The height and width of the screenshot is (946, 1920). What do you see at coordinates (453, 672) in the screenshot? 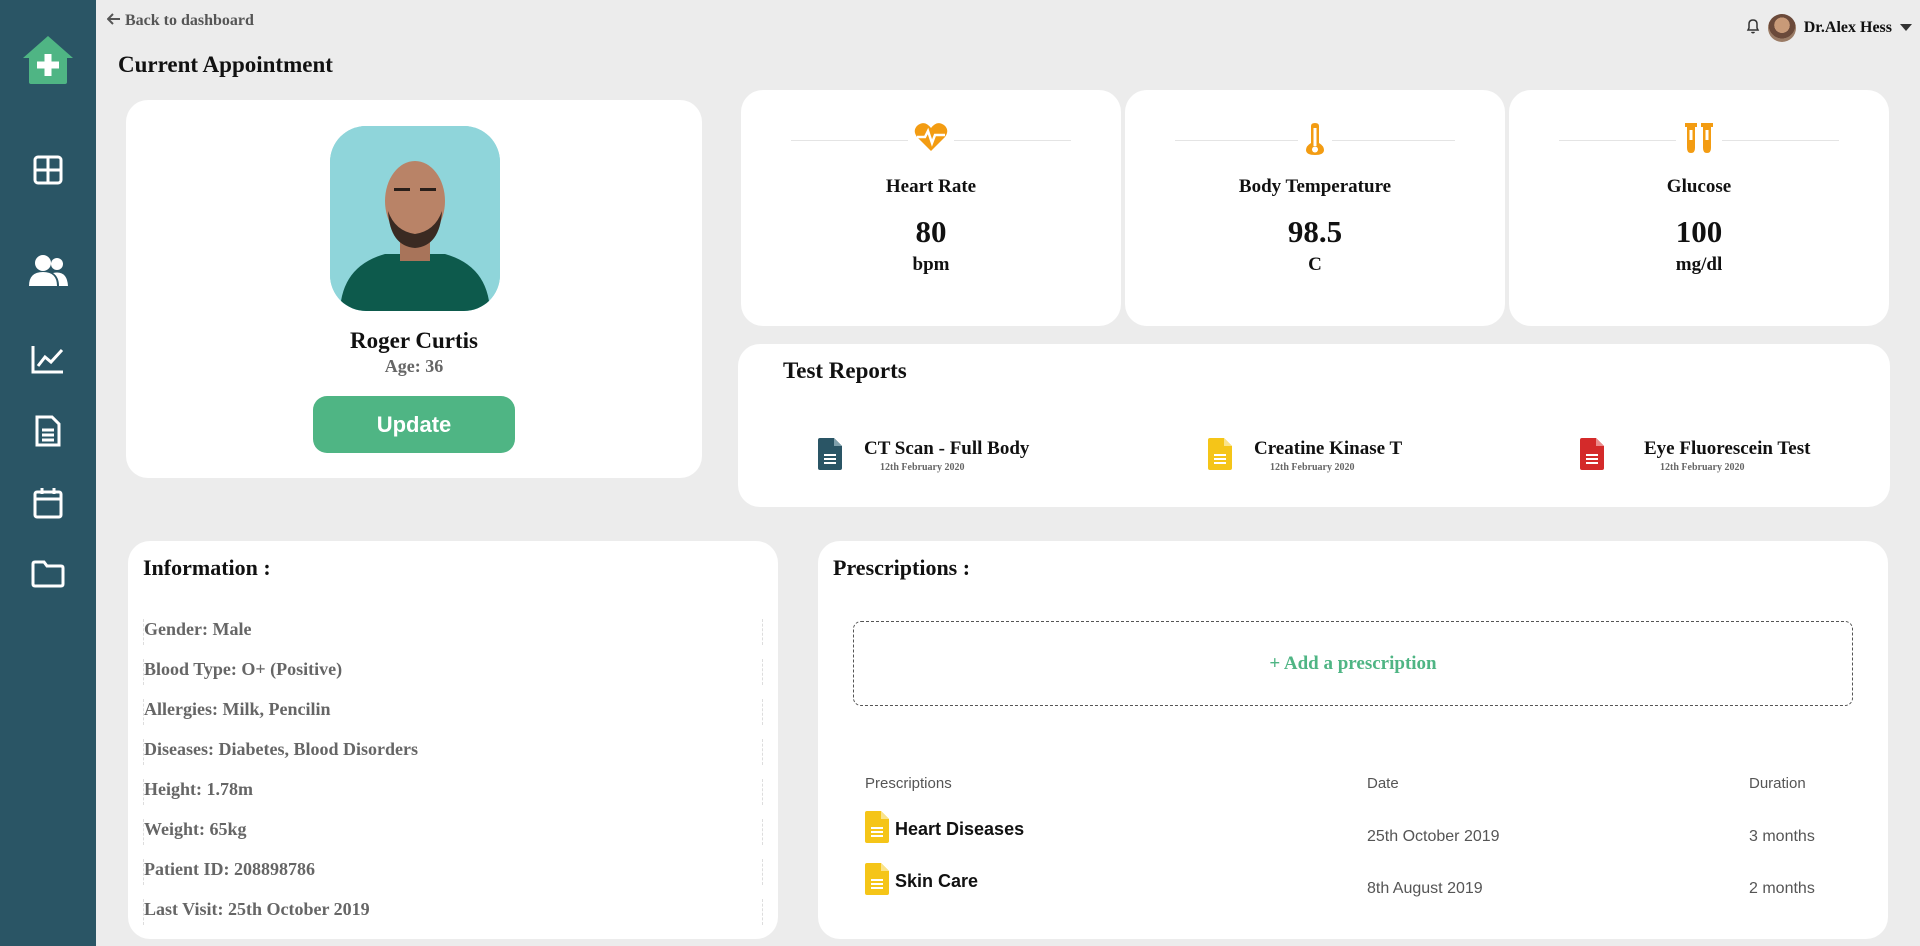
I see `info-row-blood-type: Blood Type: O+ (Positive)` at bounding box center [453, 672].